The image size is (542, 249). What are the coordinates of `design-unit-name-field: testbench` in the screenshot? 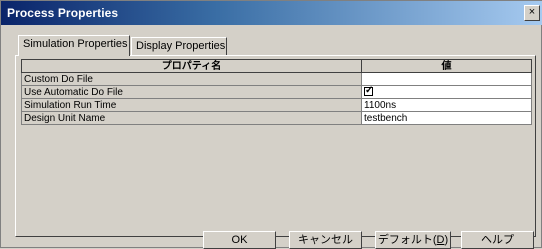 It's located at (446, 118).